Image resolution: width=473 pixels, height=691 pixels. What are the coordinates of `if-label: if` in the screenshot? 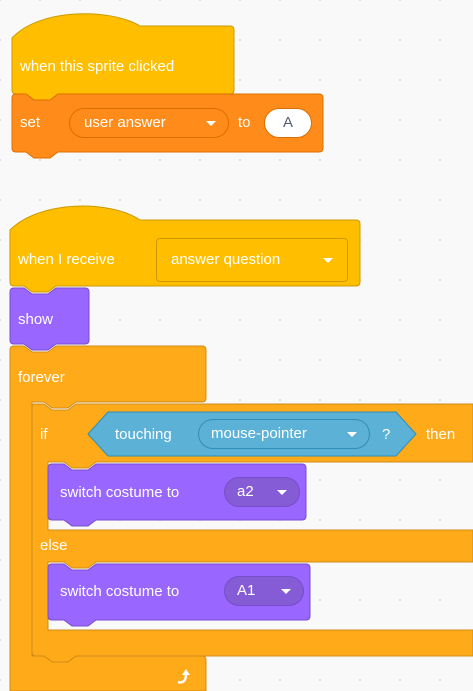 It's located at (44, 434).